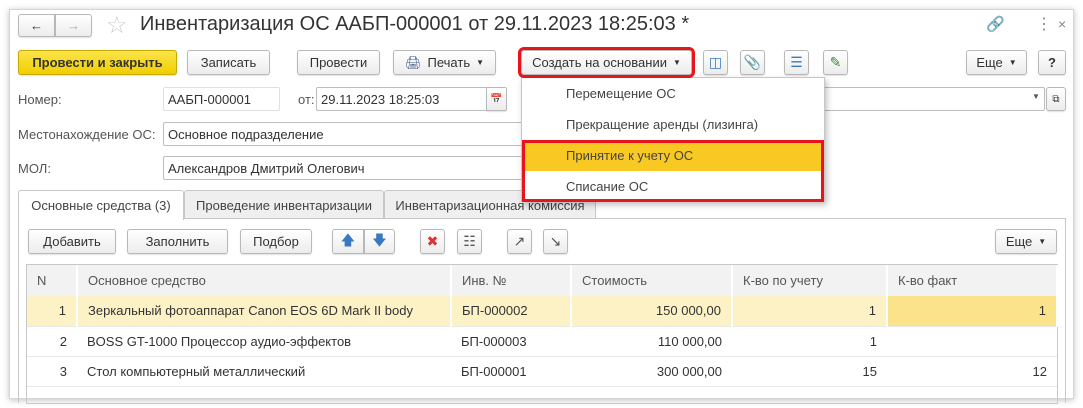 This screenshot has height=408, width=1083. I want to click on column-header: Основное средство, so click(264, 280).